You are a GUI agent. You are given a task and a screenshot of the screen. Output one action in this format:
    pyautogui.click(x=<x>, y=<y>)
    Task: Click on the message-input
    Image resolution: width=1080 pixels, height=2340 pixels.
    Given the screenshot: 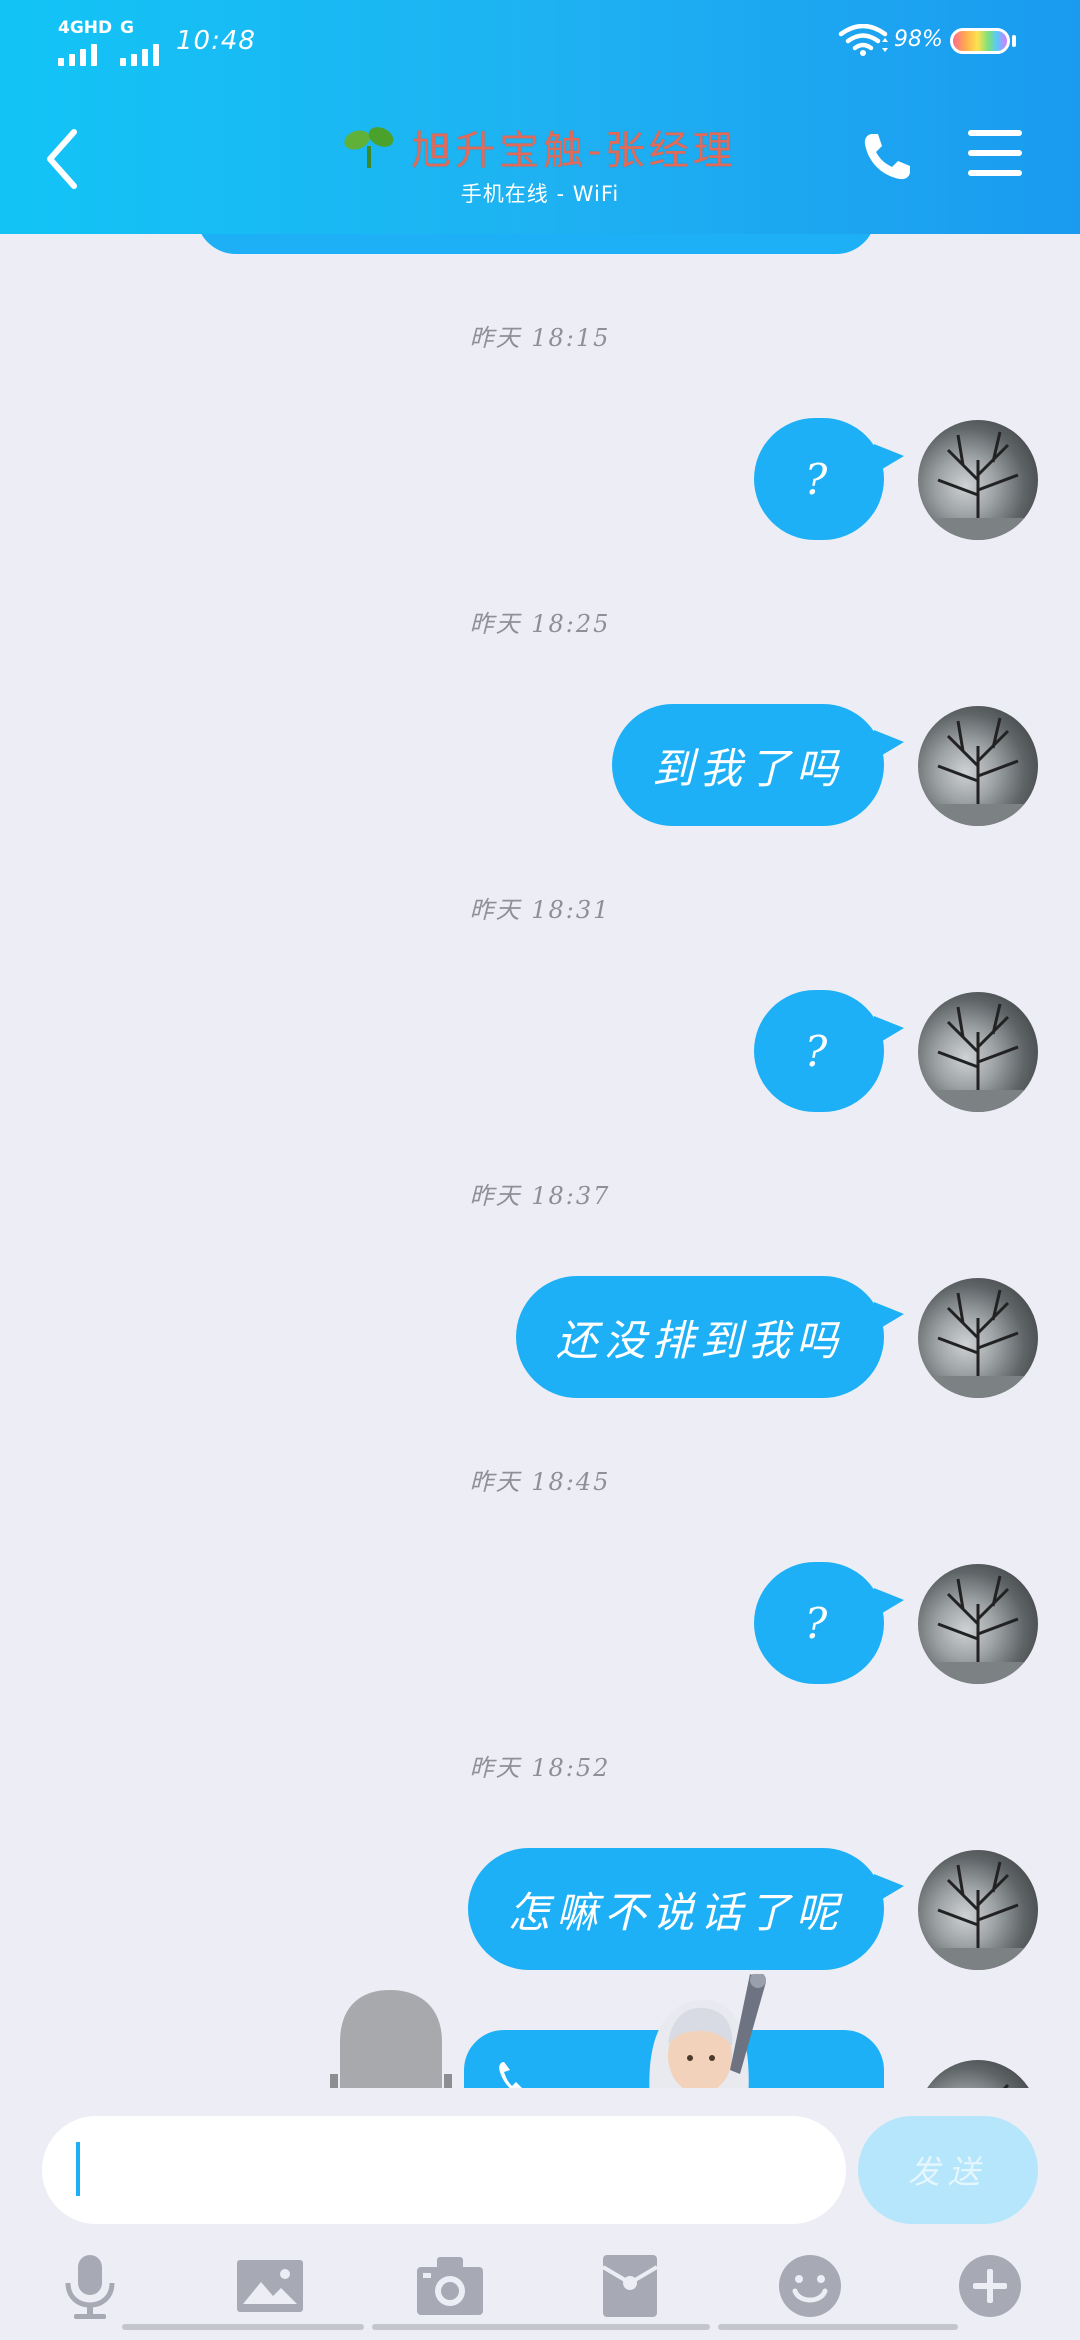 What is the action you would take?
    pyautogui.click(x=444, y=2170)
    